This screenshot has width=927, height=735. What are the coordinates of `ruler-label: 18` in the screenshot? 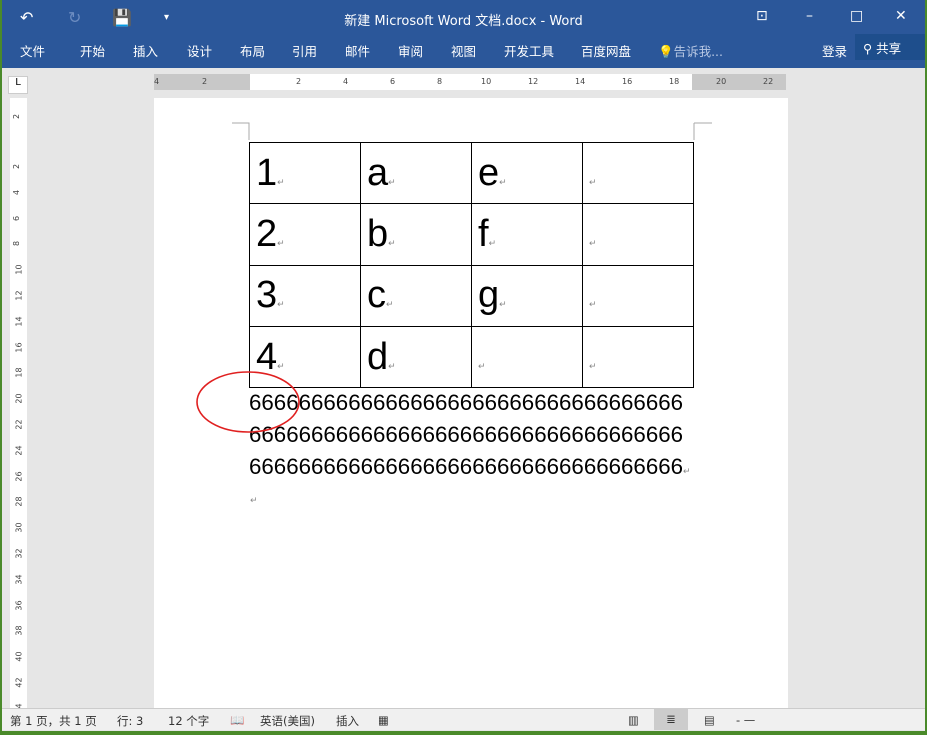 It's located at (19, 372).